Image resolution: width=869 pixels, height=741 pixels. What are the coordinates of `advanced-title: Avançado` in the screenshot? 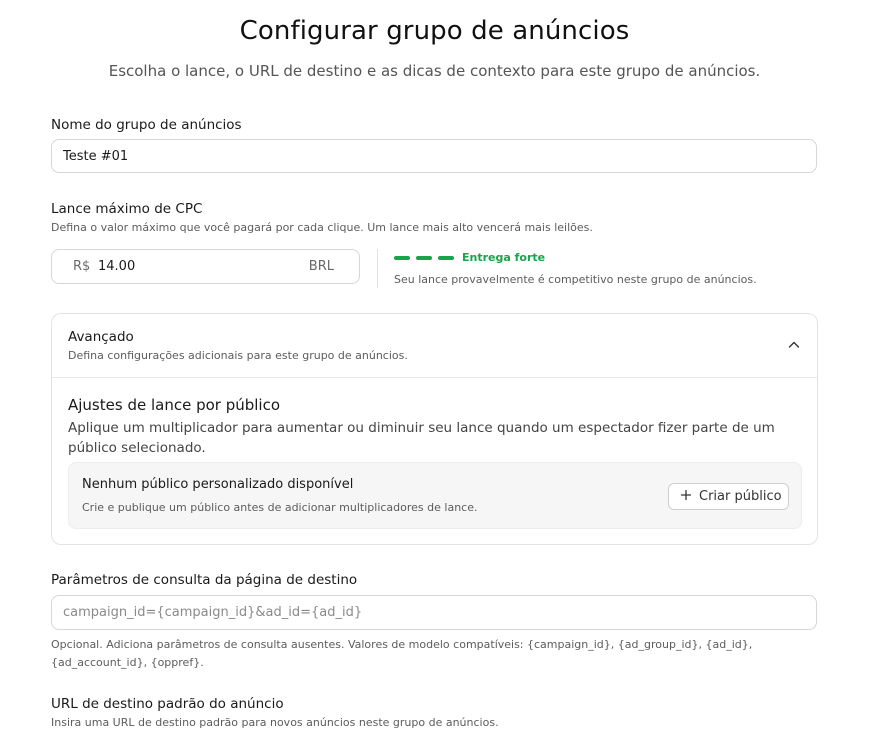 It's located at (101, 337).